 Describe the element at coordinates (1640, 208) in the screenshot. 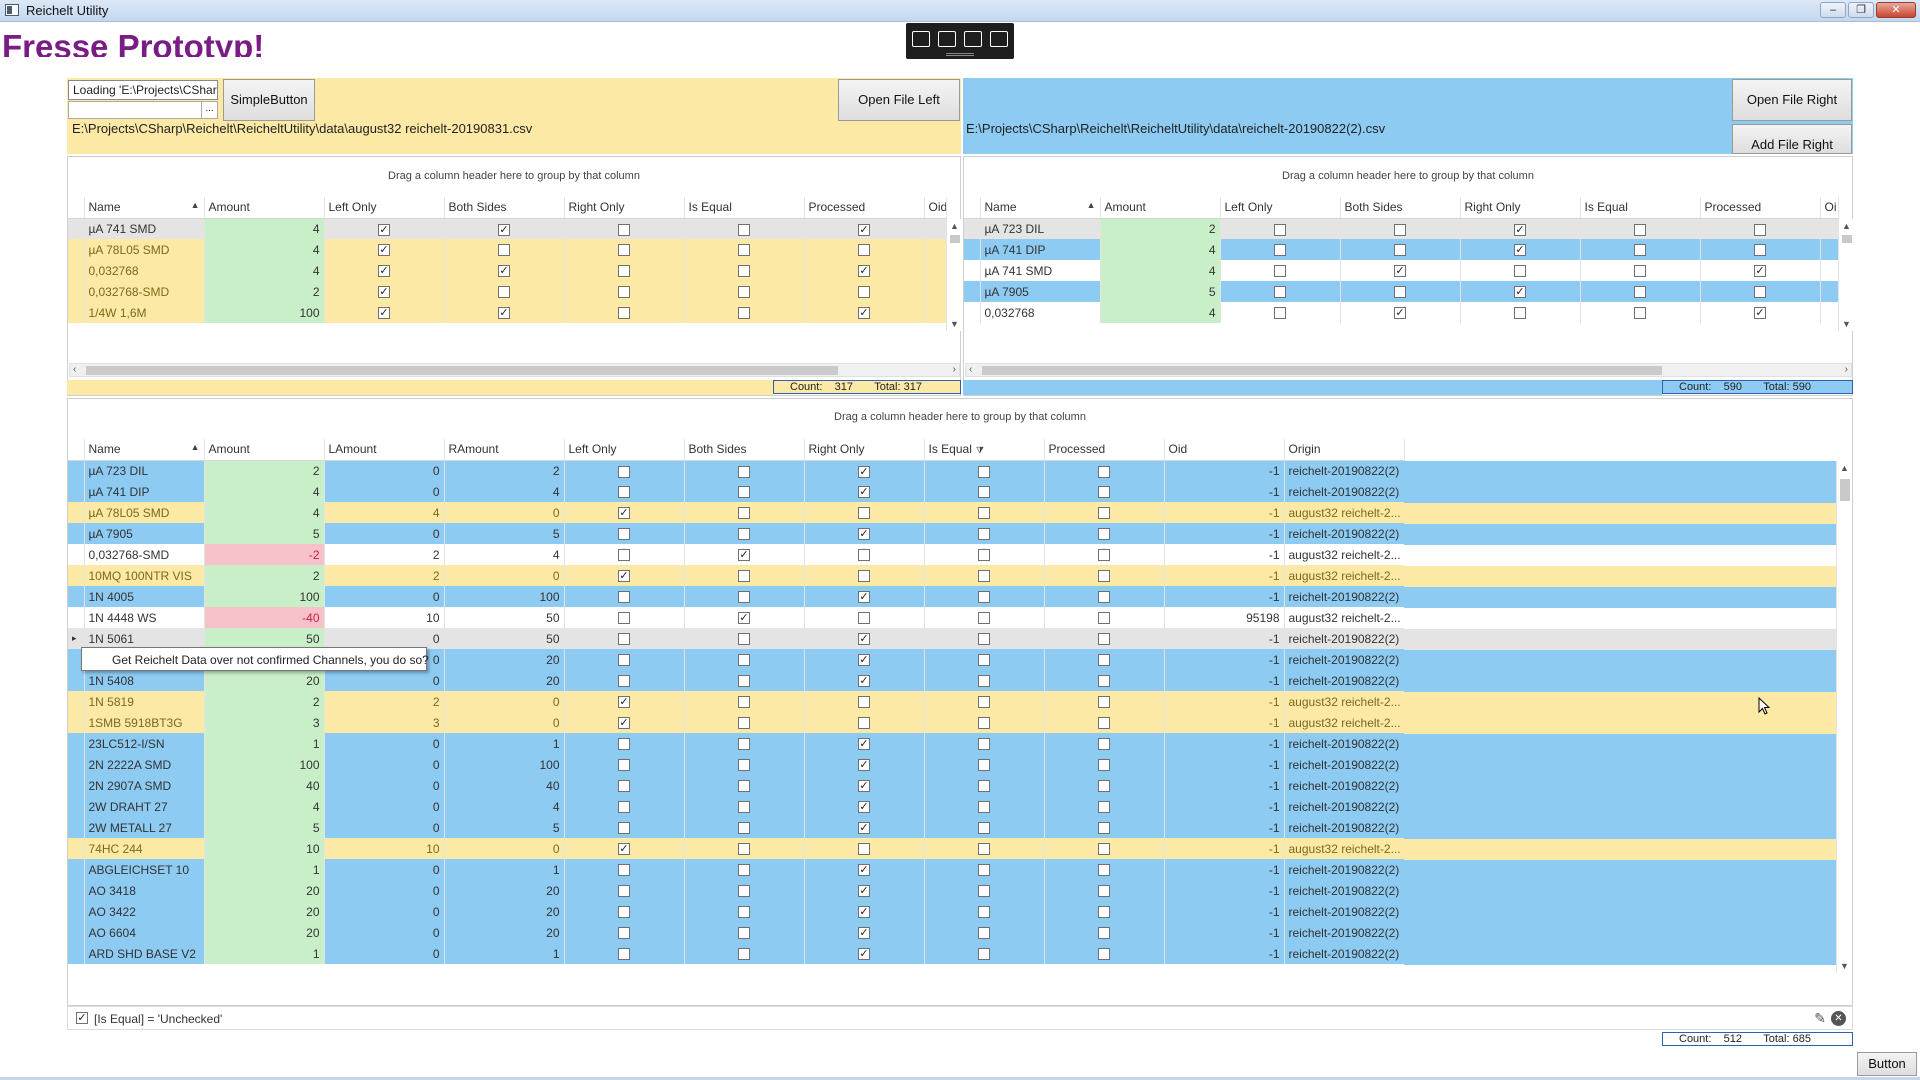

I see `column-header-is-equal: Is Equal` at that location.